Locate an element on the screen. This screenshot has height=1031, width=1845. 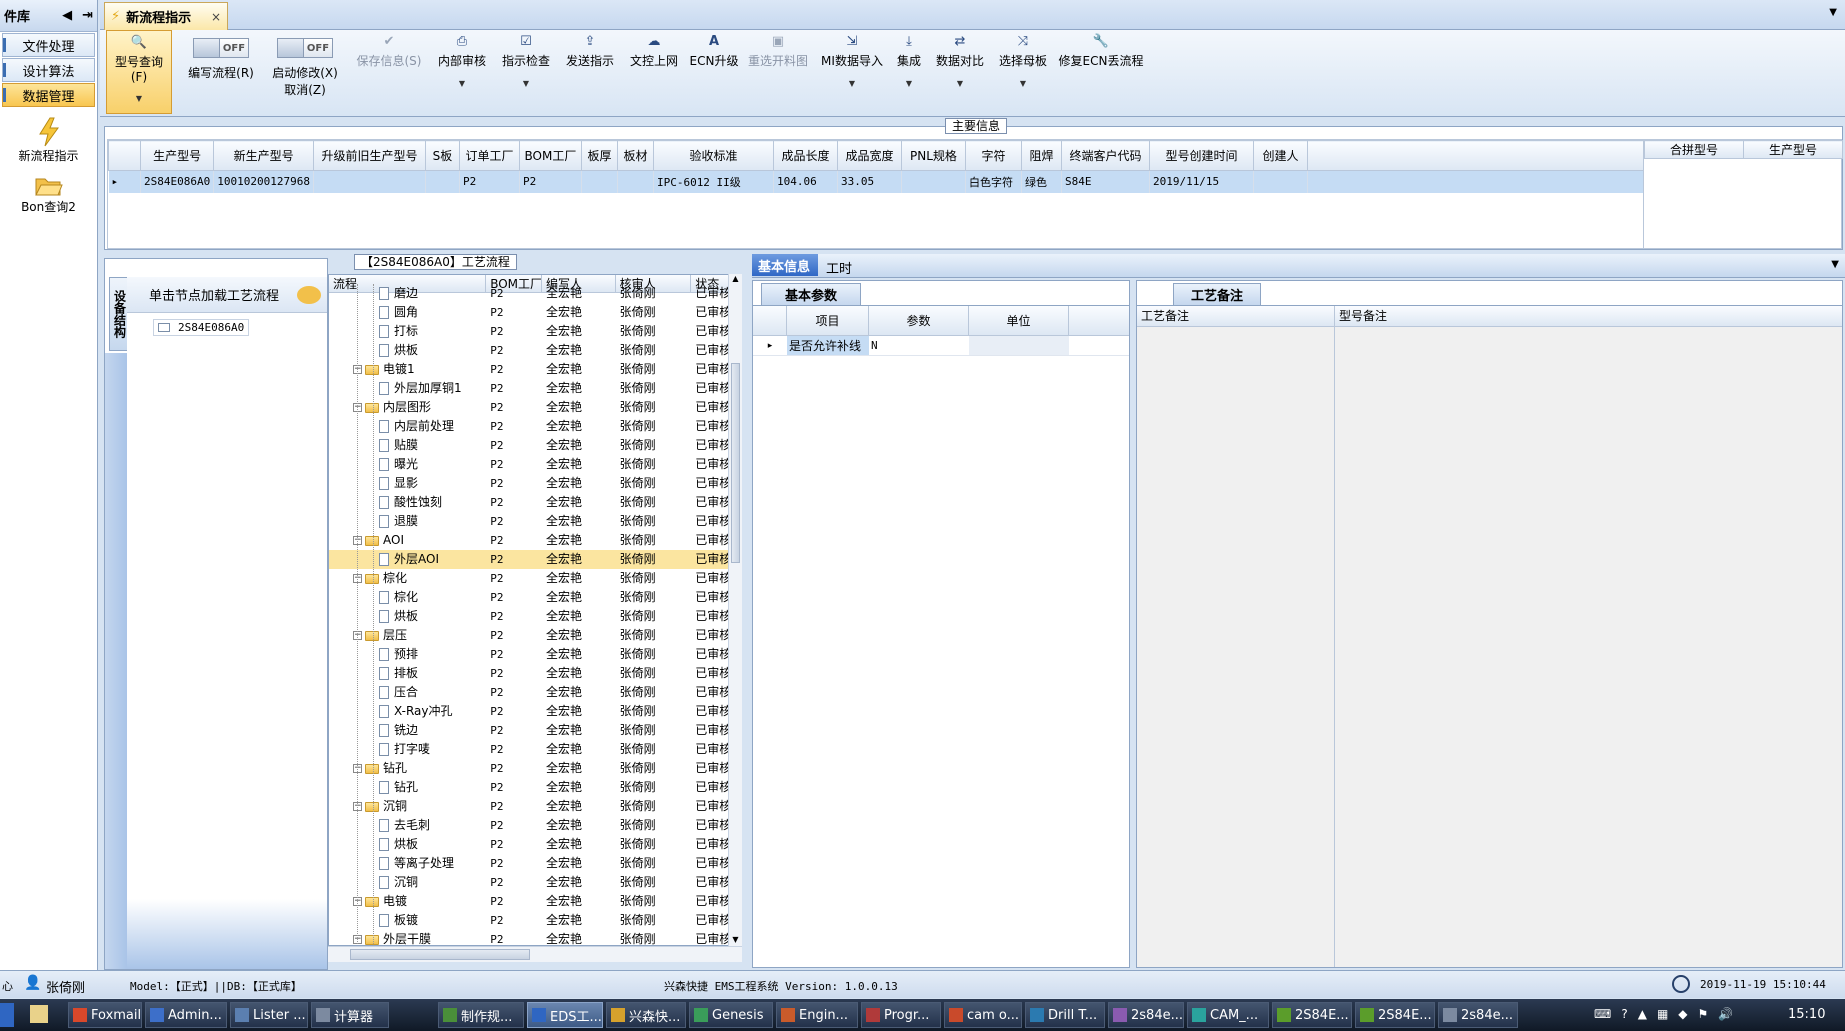
table-row: ▸ 是否允许补线 N is located at coordinates (941, 346).